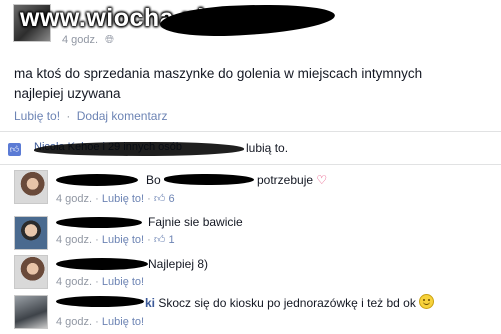  Describe the element at coordinates (250, 271) in the screenshot. I see `comment-item: Najlepiej 8) 4 godz. · Lubię to!` at that location.